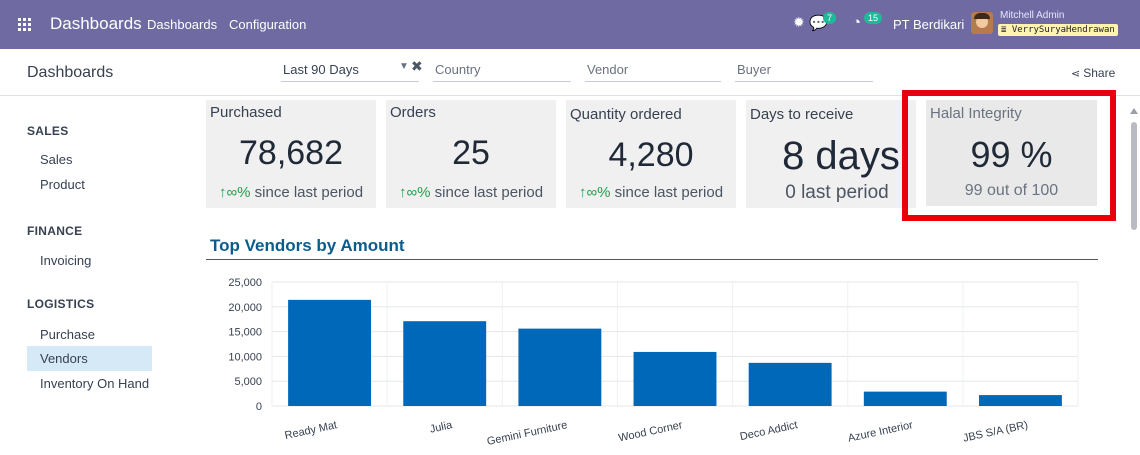  Describe the element at coordinates (626, 114) in the screenshot. I see `kpi-title: Quantity ordered` at that location.